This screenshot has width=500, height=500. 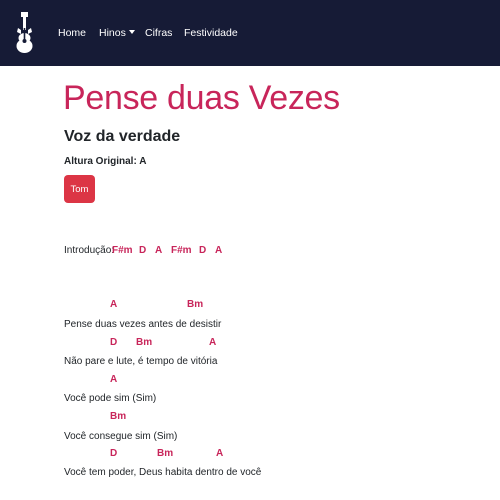 What do you see at coordinates (24, 33) in the screenshot?
I see `guitar-logo-icon` at bounding box center [24, 33].